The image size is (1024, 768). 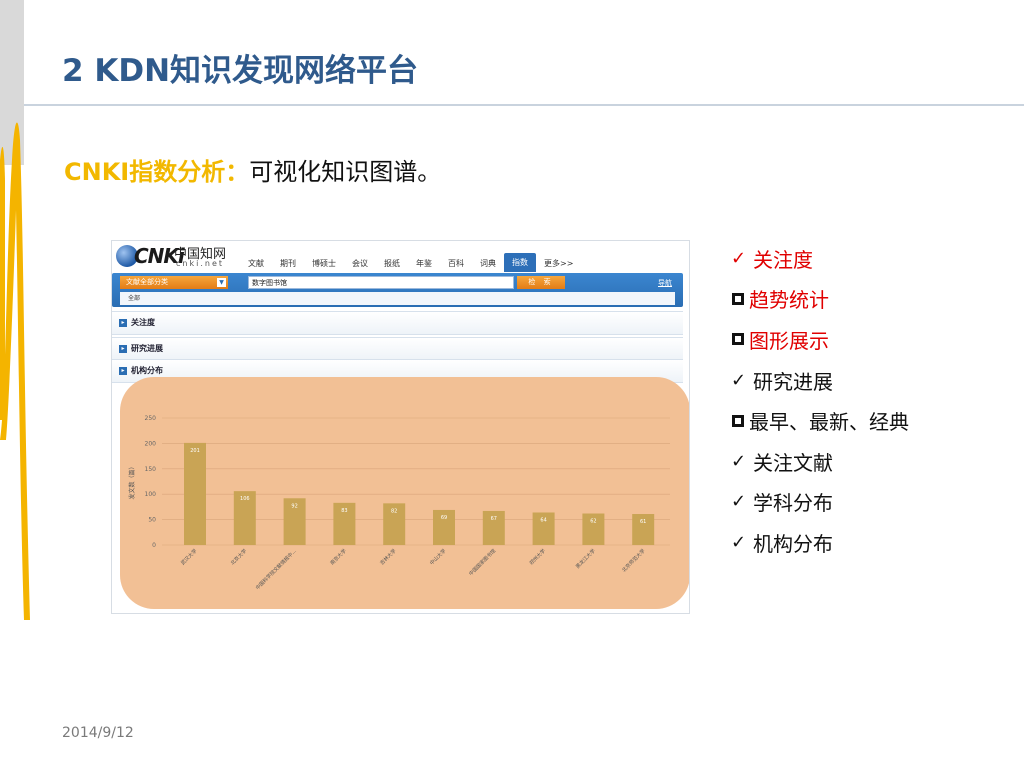 I want to click on category-select: 文献全部分类 ▼, so click(x=174, y=282).